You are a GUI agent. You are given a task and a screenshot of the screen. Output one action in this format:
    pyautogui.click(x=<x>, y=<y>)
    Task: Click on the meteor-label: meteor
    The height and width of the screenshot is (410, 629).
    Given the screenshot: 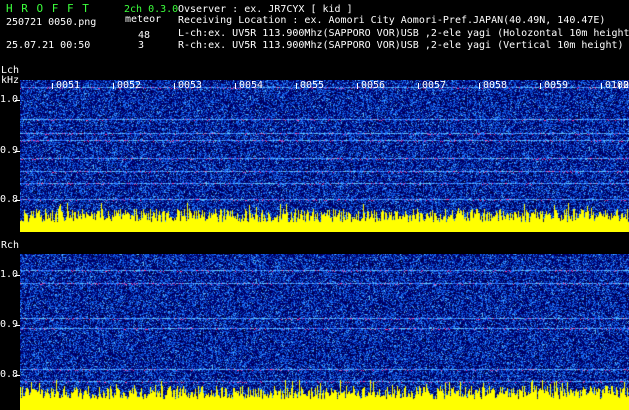 What is the action you would take?
    pyautogui.click(x=143, y=19)
    